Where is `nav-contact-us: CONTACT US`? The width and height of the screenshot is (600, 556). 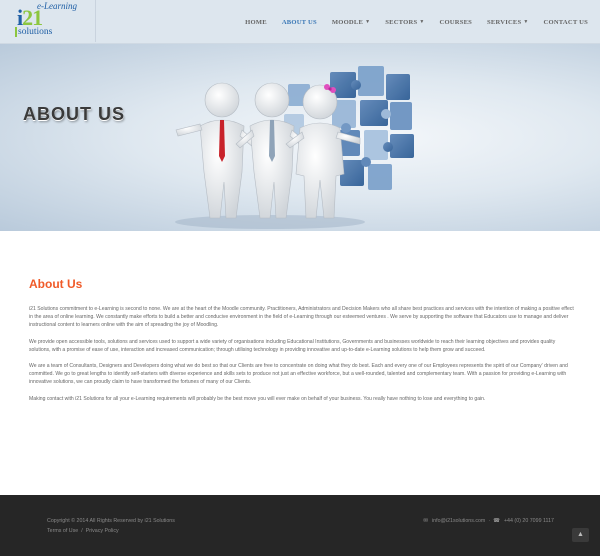
nav-contact-us: CONTACT US is located at coordinates (566, 22).